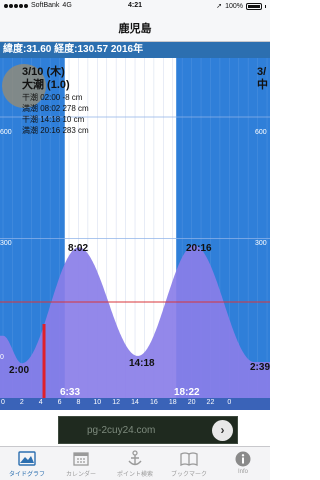 This screenshot has width=320, height=480. I want to click on page-title: 鹿児島, so click(135, 29).